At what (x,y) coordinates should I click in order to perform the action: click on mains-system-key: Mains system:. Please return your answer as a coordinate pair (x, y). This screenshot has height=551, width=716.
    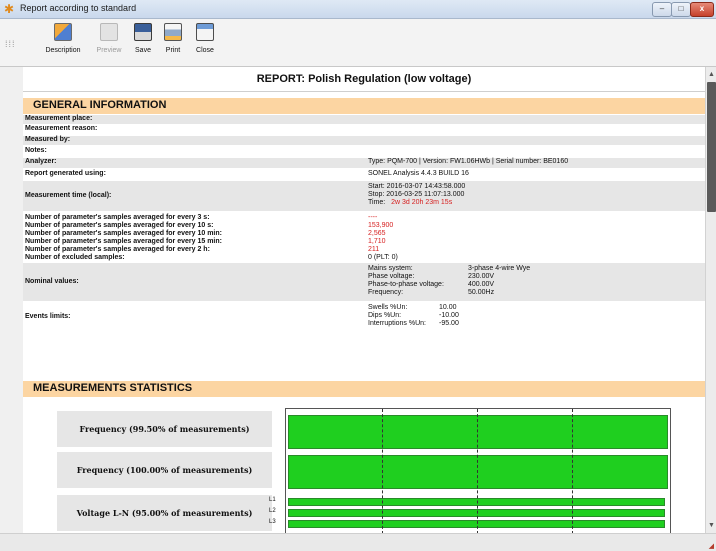
    Looking at the image, I should click on (390, 268).